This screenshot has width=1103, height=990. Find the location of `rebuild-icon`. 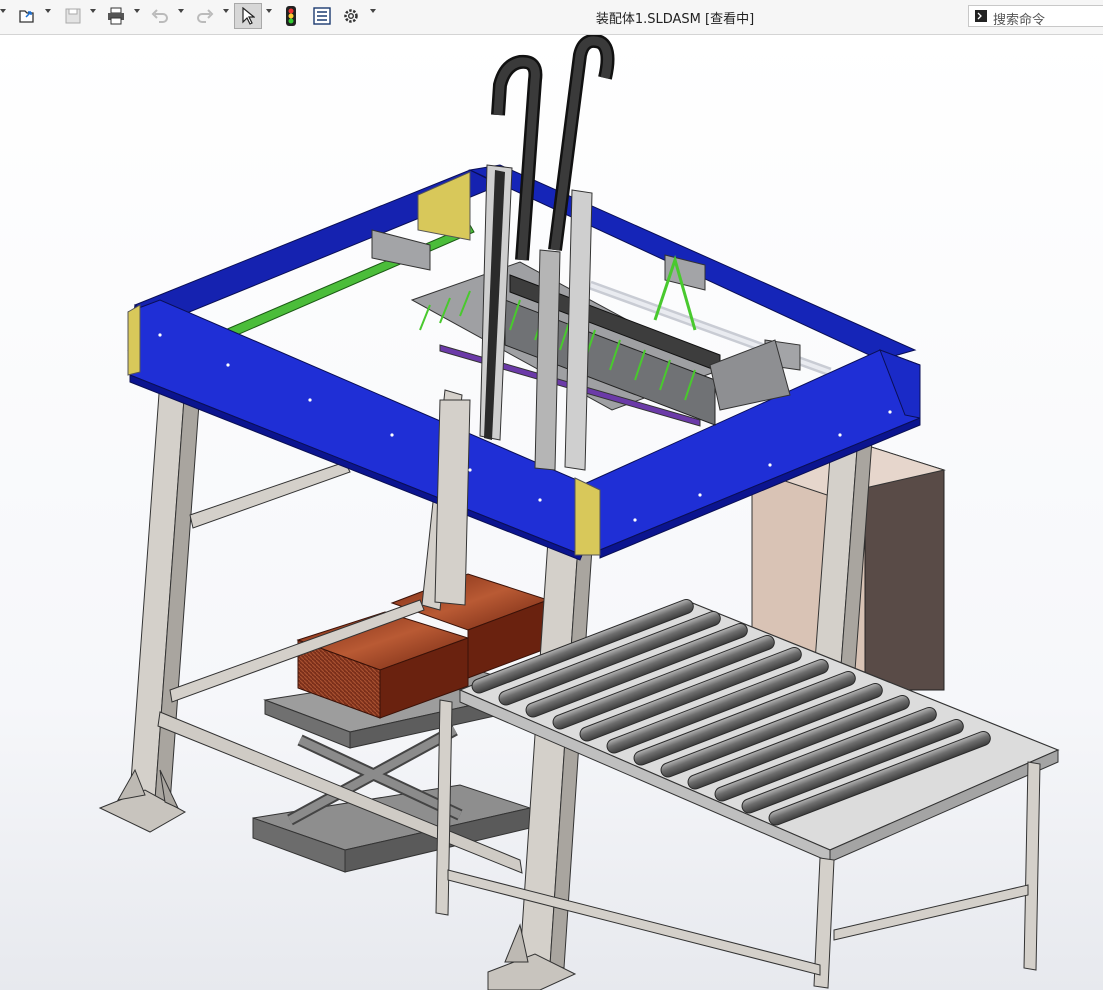

rebuild-icon is located at coordinates (291, 16).